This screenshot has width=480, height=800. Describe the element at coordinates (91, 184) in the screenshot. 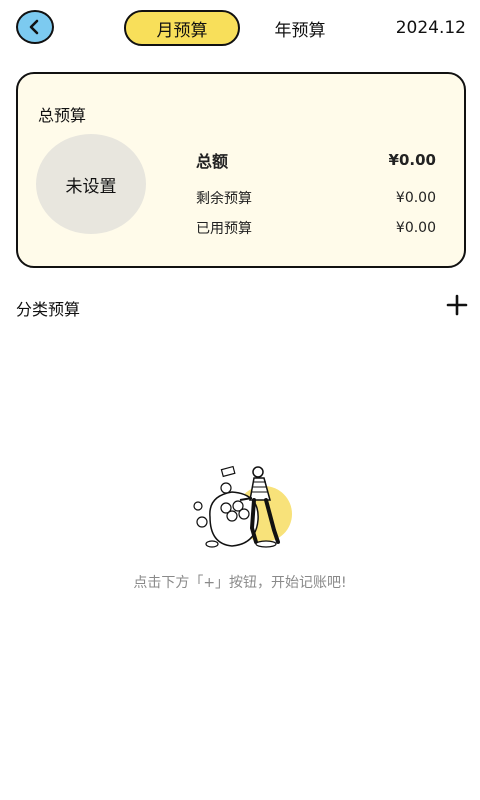

I see `budget-status-circle: 未设置` at that location.